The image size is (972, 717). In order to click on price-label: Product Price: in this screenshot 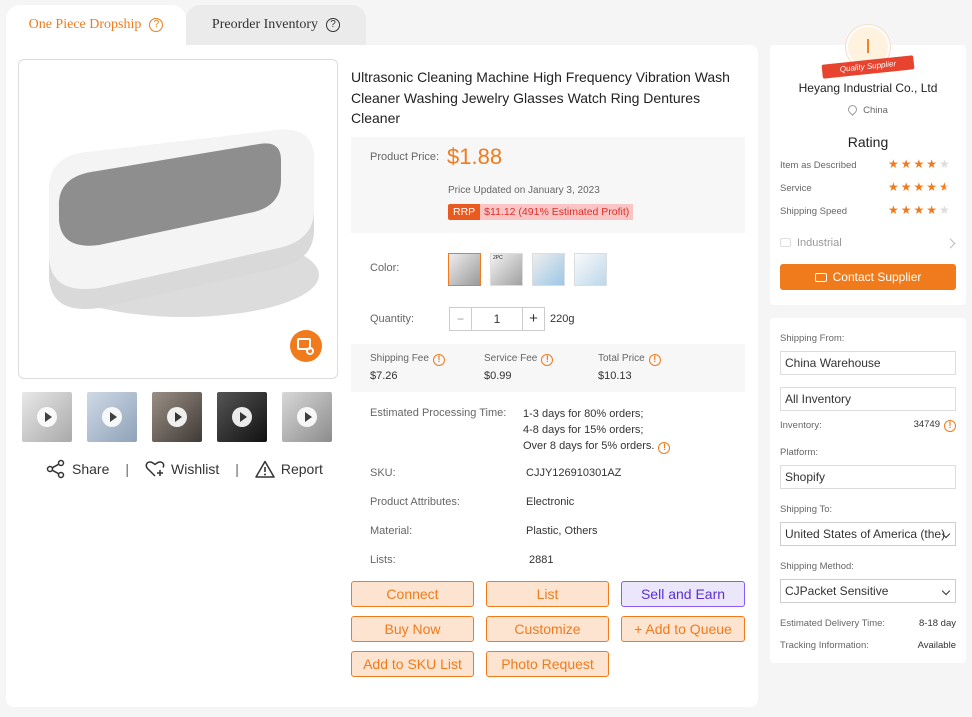, I will do `click(405, 157)`.